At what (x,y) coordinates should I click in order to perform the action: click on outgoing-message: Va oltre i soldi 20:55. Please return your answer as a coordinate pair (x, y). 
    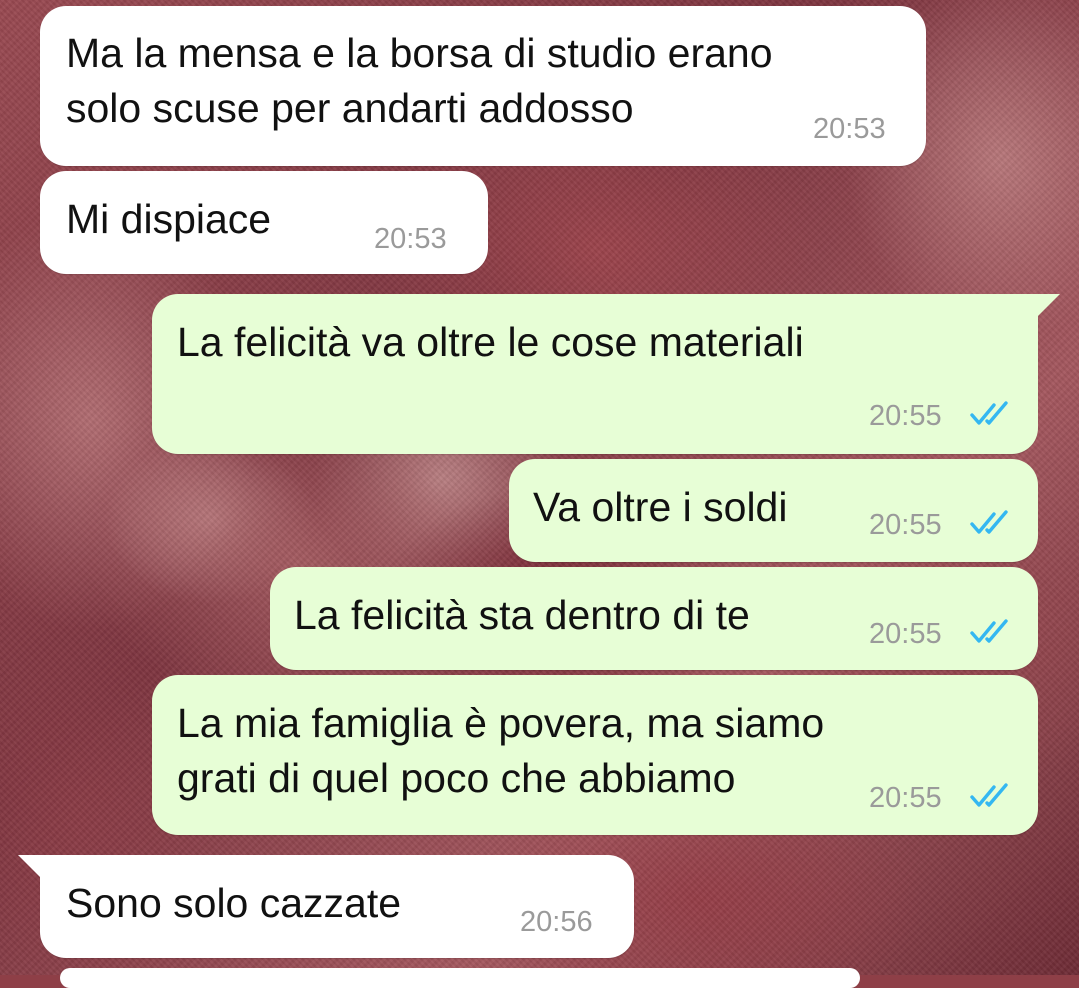
    Looking at the image, I should click on (773, 510).